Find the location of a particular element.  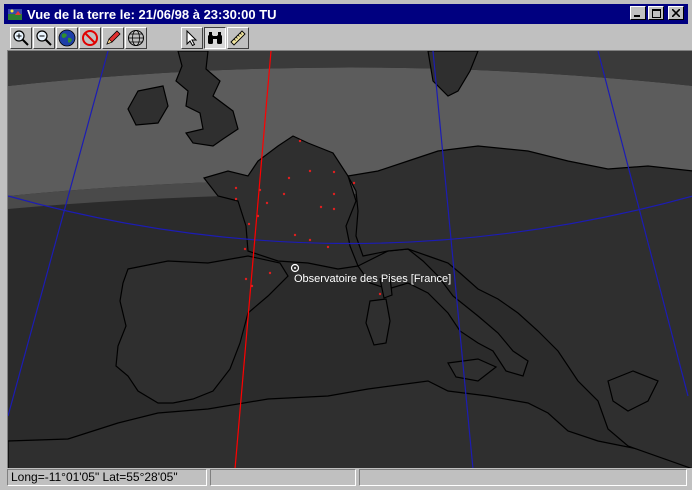

globe-view-button is located at coordinates (67, 38).